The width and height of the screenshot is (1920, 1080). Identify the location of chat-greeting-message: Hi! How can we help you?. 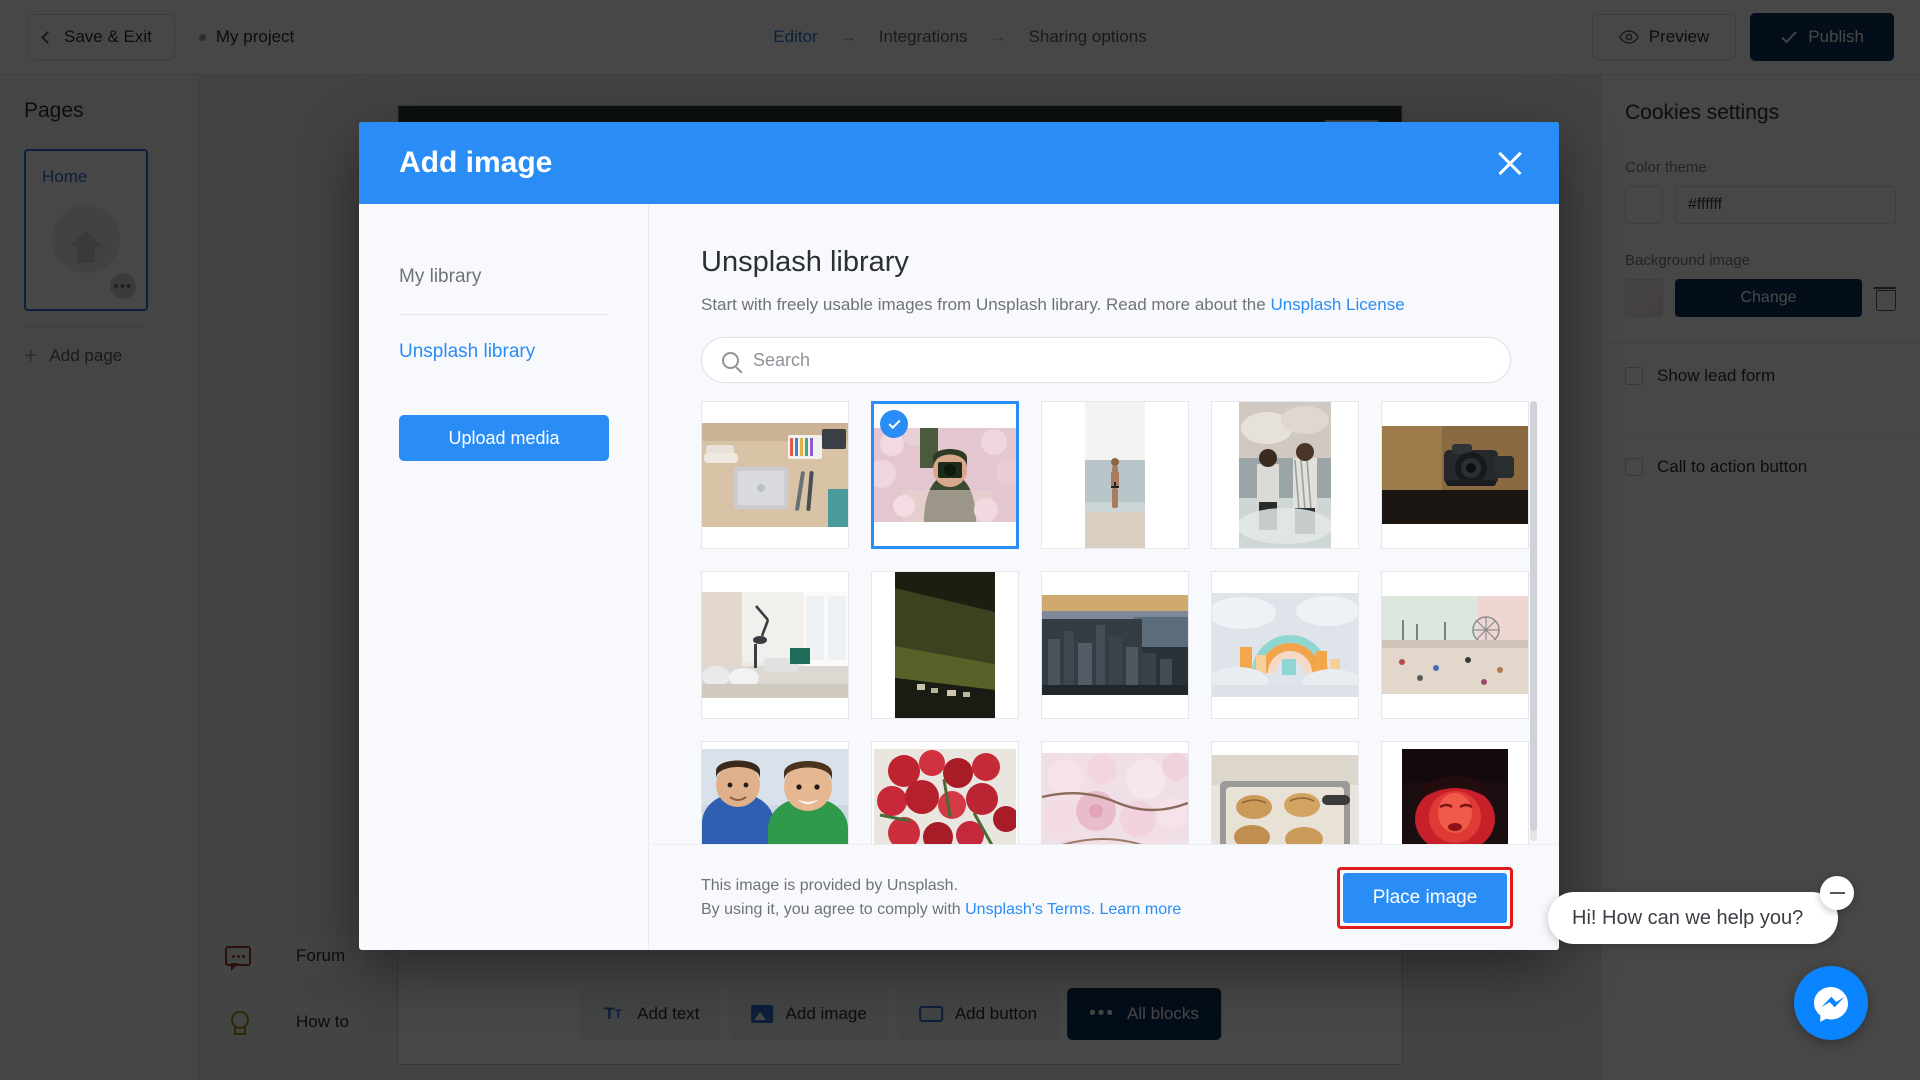
(1693, 918).